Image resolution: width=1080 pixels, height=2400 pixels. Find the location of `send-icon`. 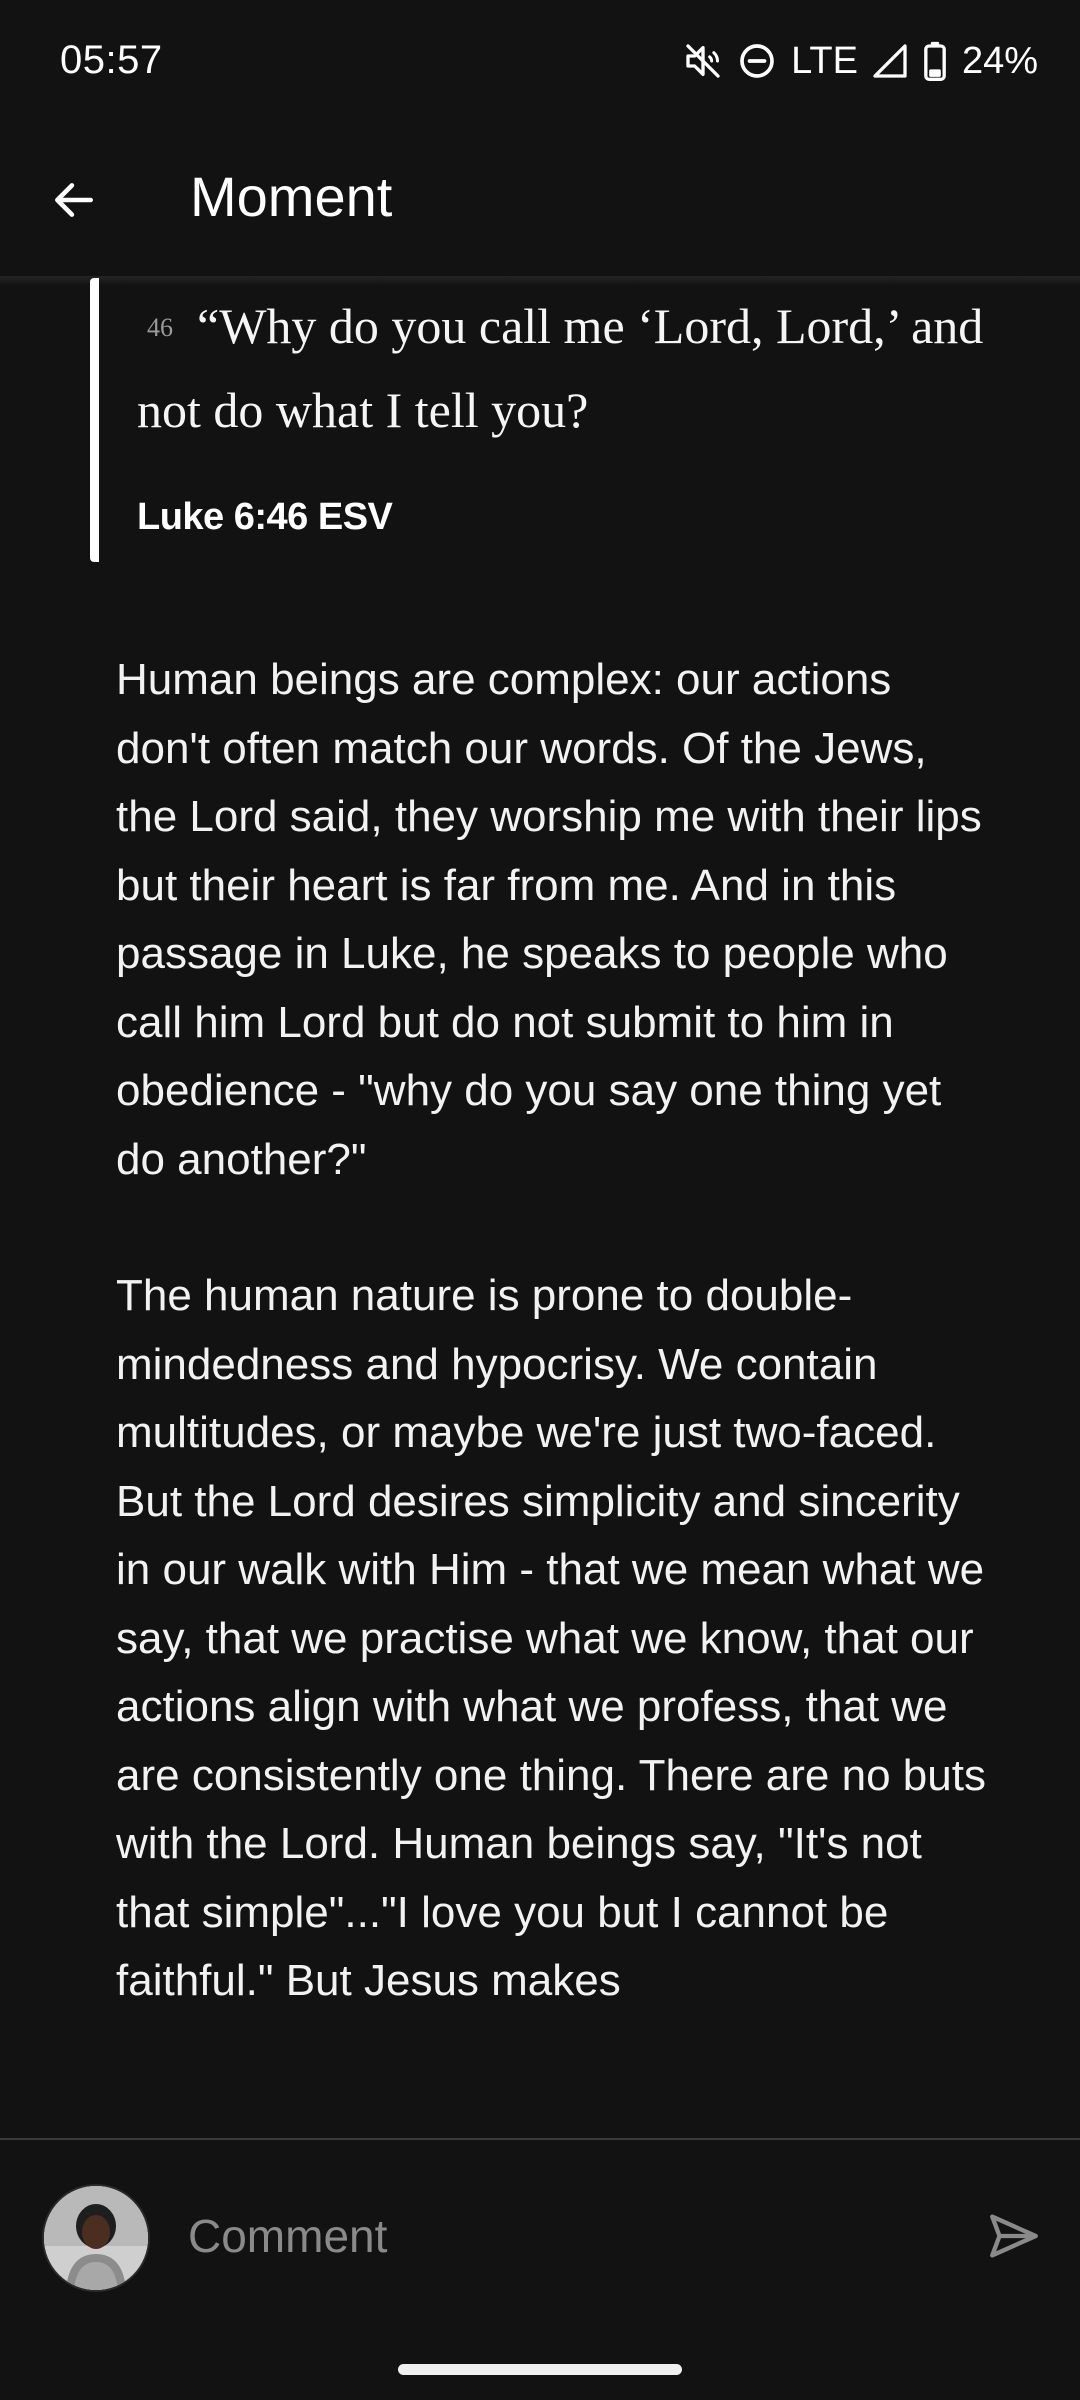

send-icon is located at coordinates (1014, 2238).